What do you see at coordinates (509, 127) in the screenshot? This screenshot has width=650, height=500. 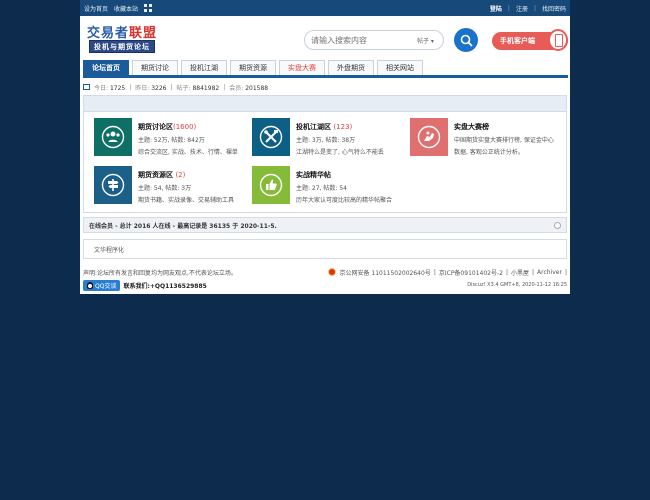 I see `forum-name: 实盘大赛榜` at bounding box center [509, 127].